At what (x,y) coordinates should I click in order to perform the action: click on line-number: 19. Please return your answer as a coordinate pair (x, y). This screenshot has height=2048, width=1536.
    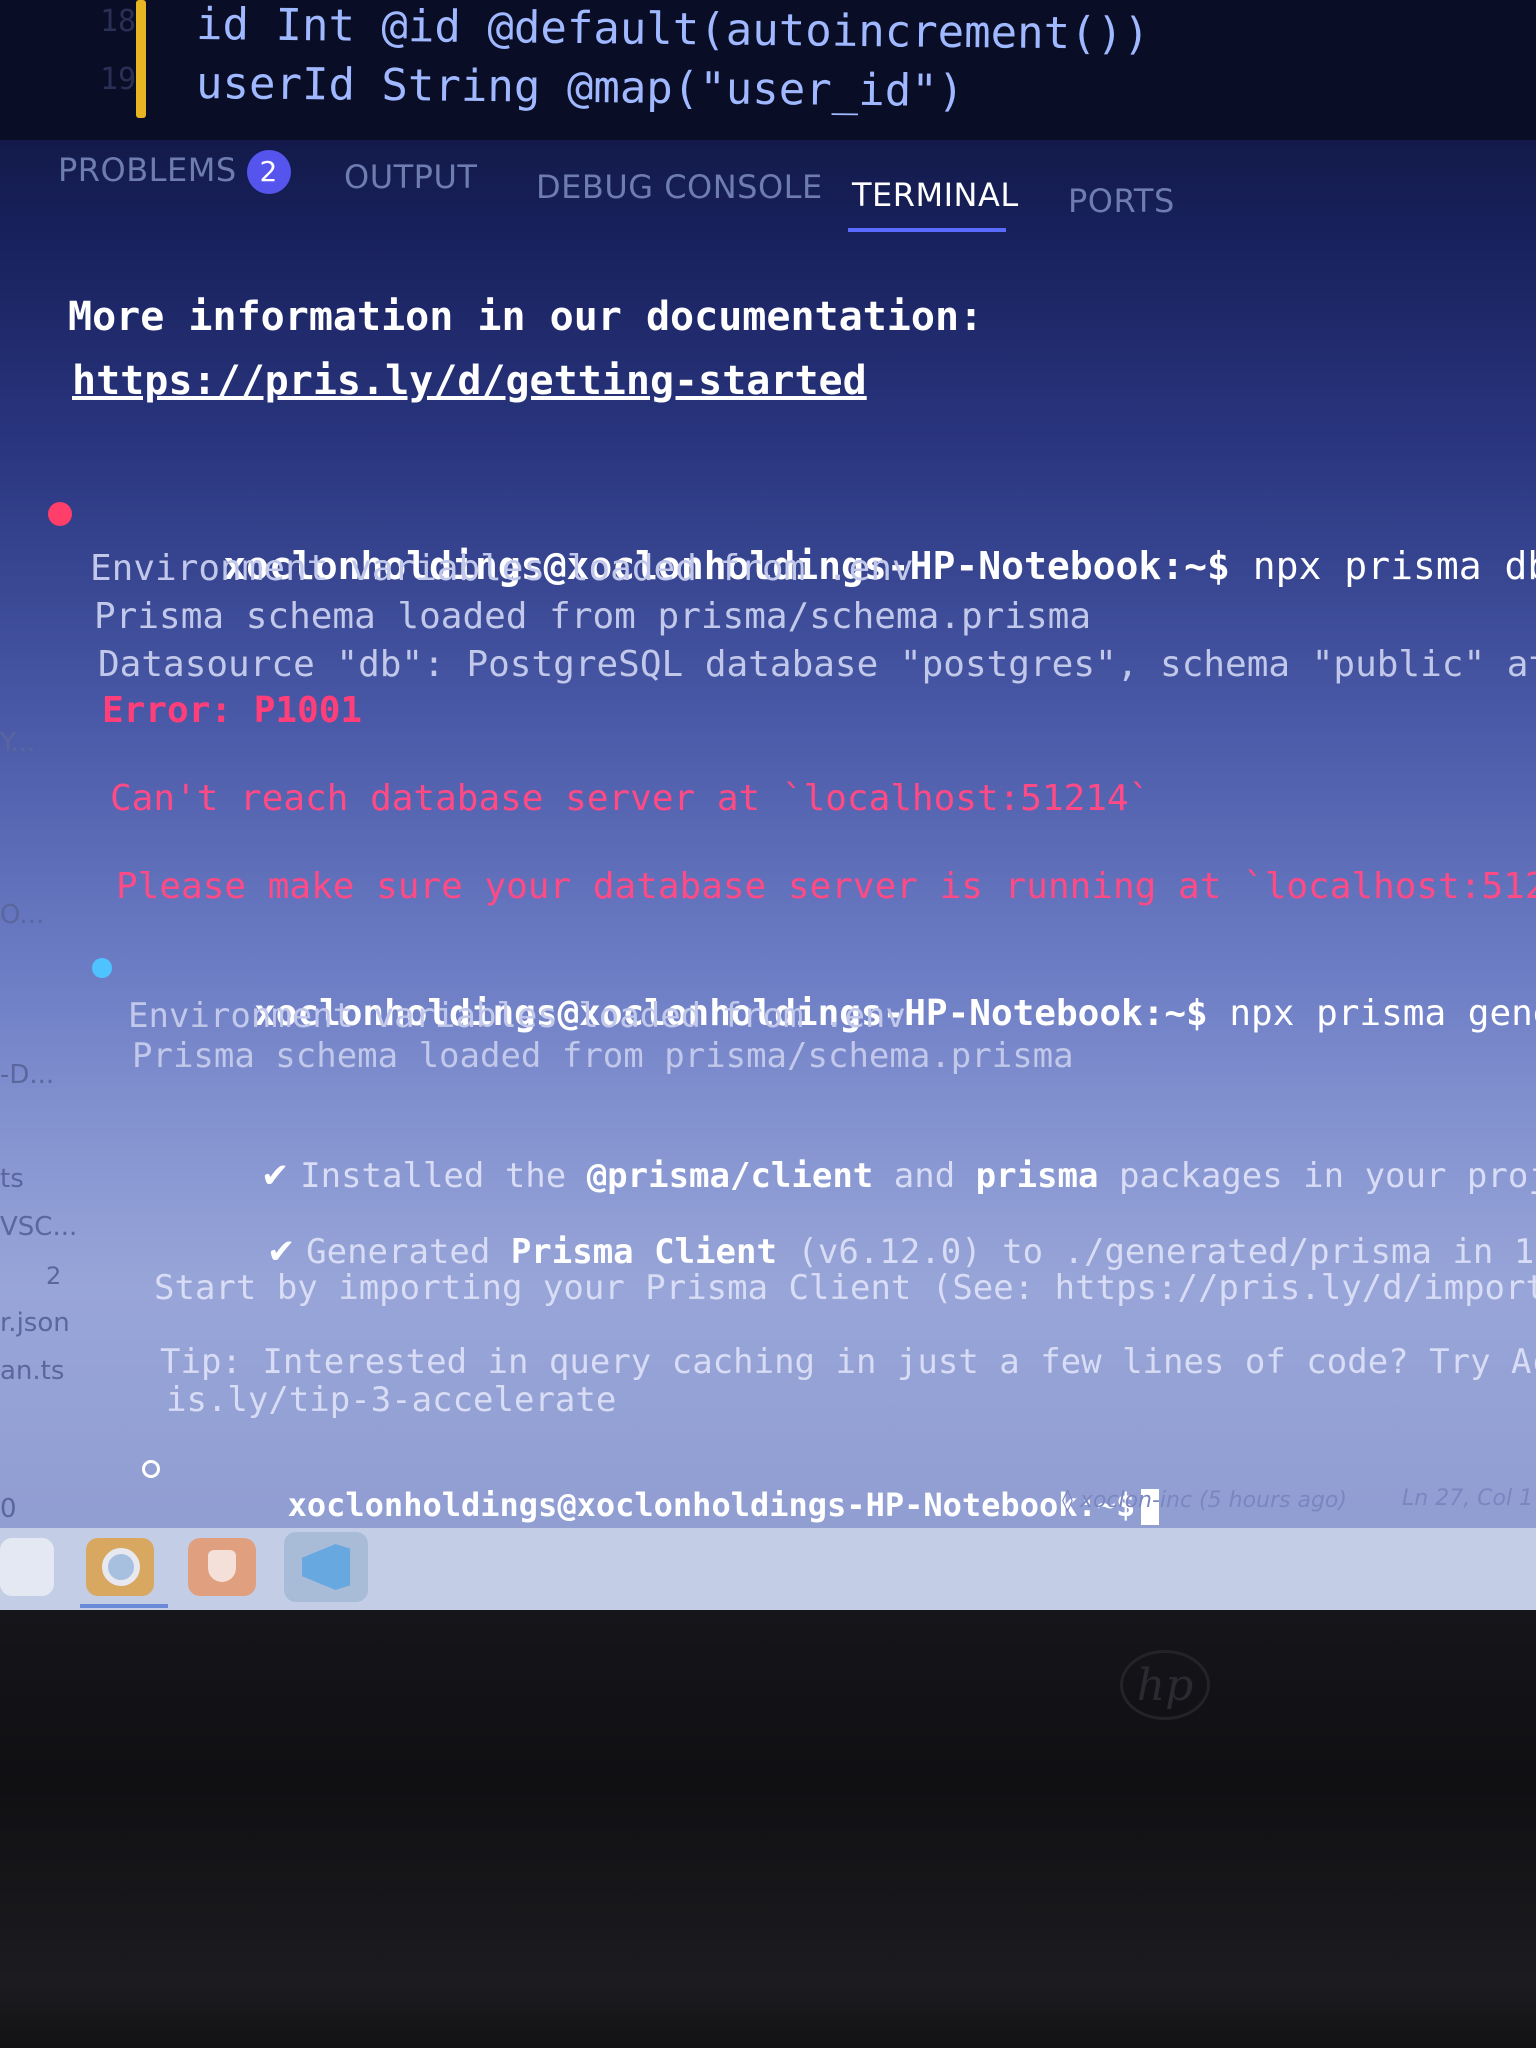
    Looking at the image, I should click on (118, 79).